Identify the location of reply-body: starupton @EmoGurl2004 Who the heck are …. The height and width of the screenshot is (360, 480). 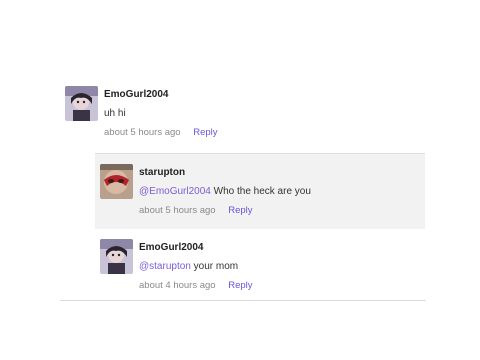
(225, 190).